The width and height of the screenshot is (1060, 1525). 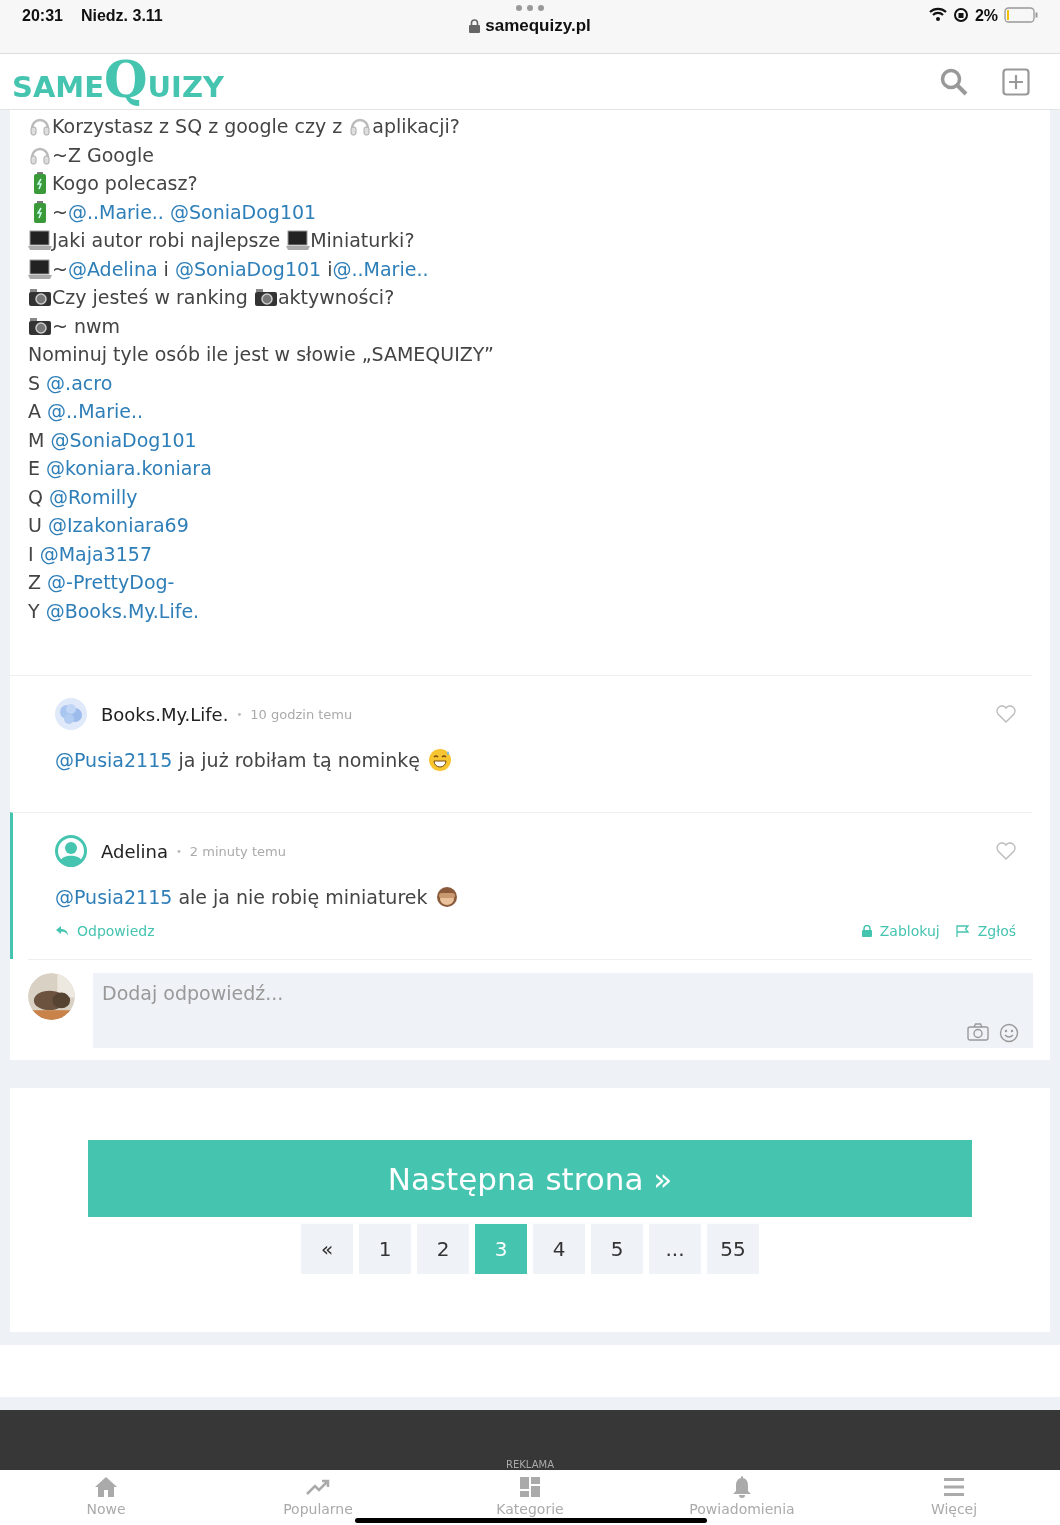 What do you see at coordinates (530, 1465) in the screenshot?
I see `ad-label: REKLAMA` at bounding box center [530, 1465].